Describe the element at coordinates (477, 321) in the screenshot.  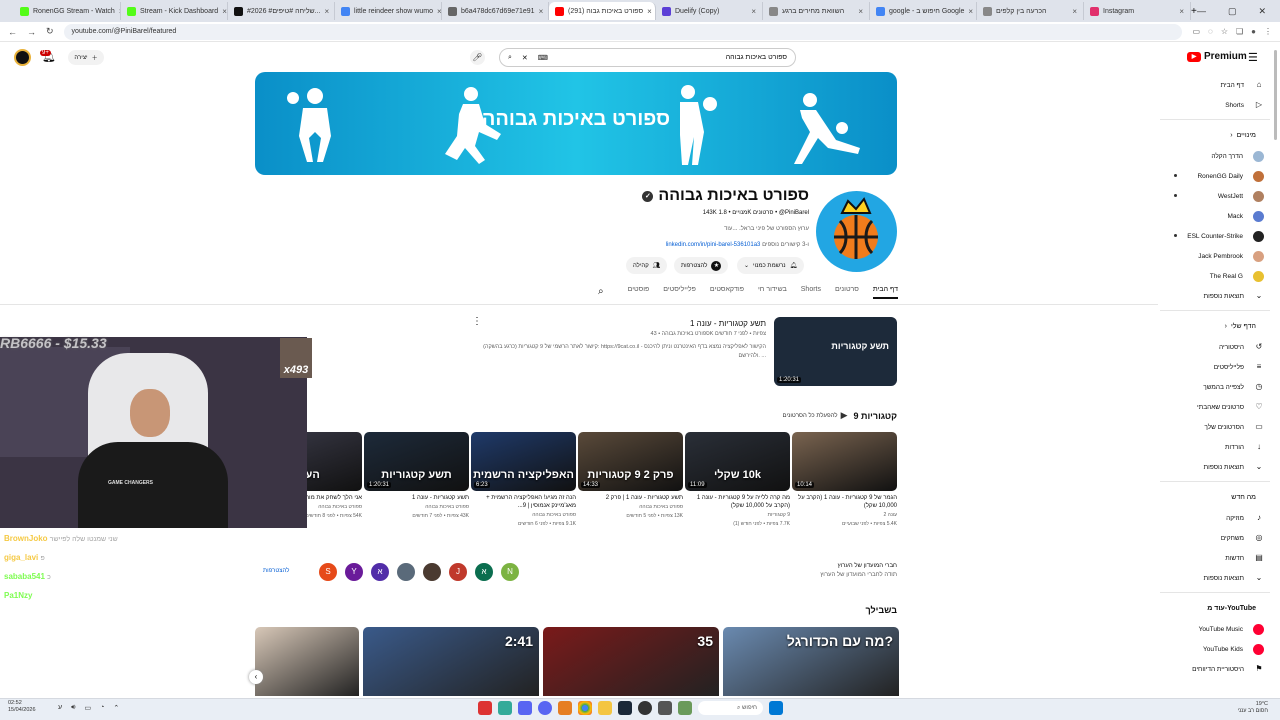
I see `featured-more-icon: ⋮` at that location.